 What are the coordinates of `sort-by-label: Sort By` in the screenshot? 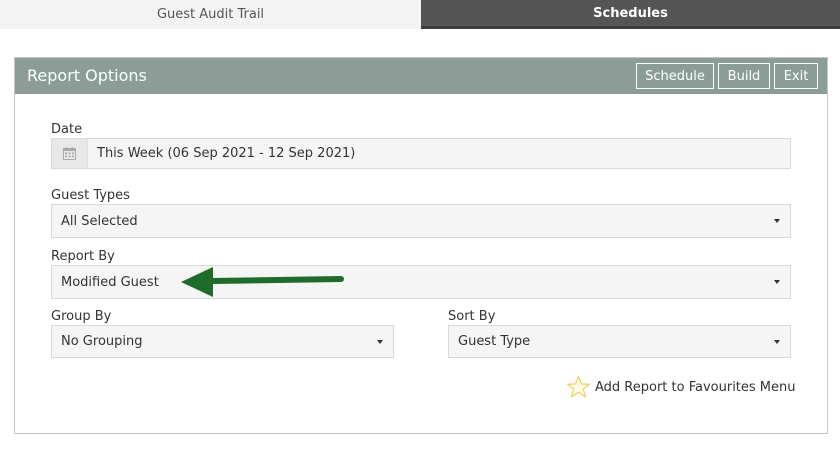 It's located at (472, 316).